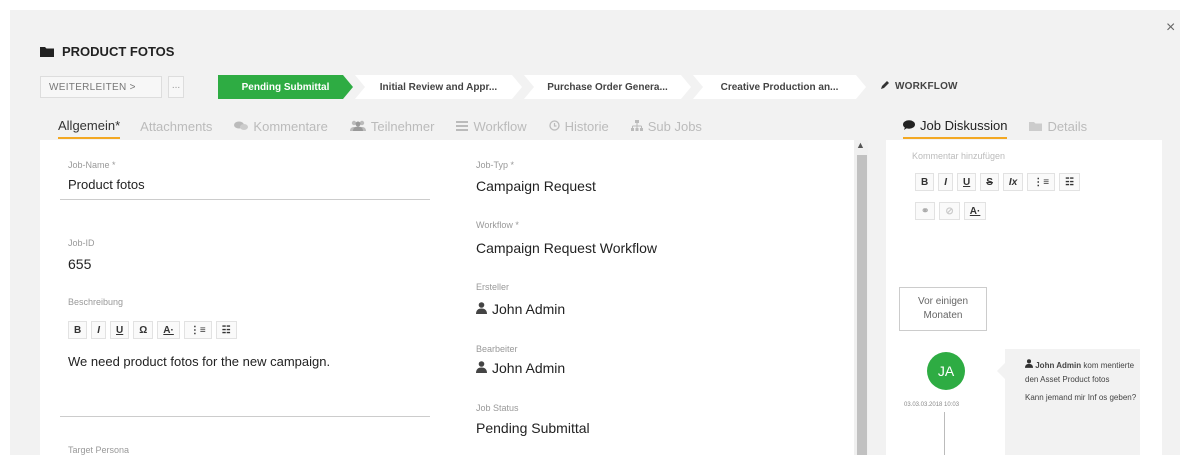  Describe the element at coordinates (944, 433) in the screenshot. I see `timeline-line` at that location.